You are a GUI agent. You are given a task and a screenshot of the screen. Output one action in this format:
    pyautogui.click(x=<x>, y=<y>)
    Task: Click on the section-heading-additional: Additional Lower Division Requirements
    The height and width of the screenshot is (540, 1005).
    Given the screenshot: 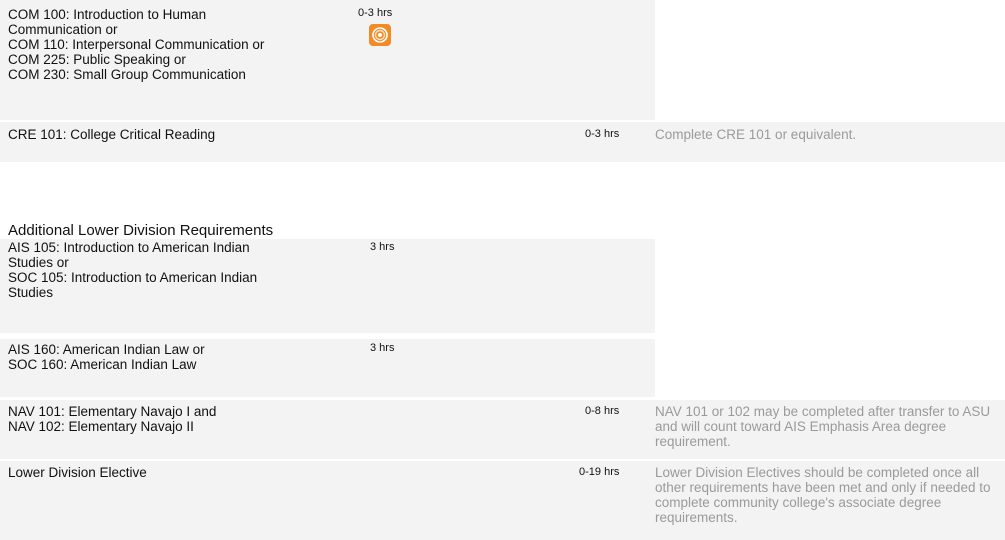 What is the action you would take?
    pyautogui.click(x=141, y=230)
    